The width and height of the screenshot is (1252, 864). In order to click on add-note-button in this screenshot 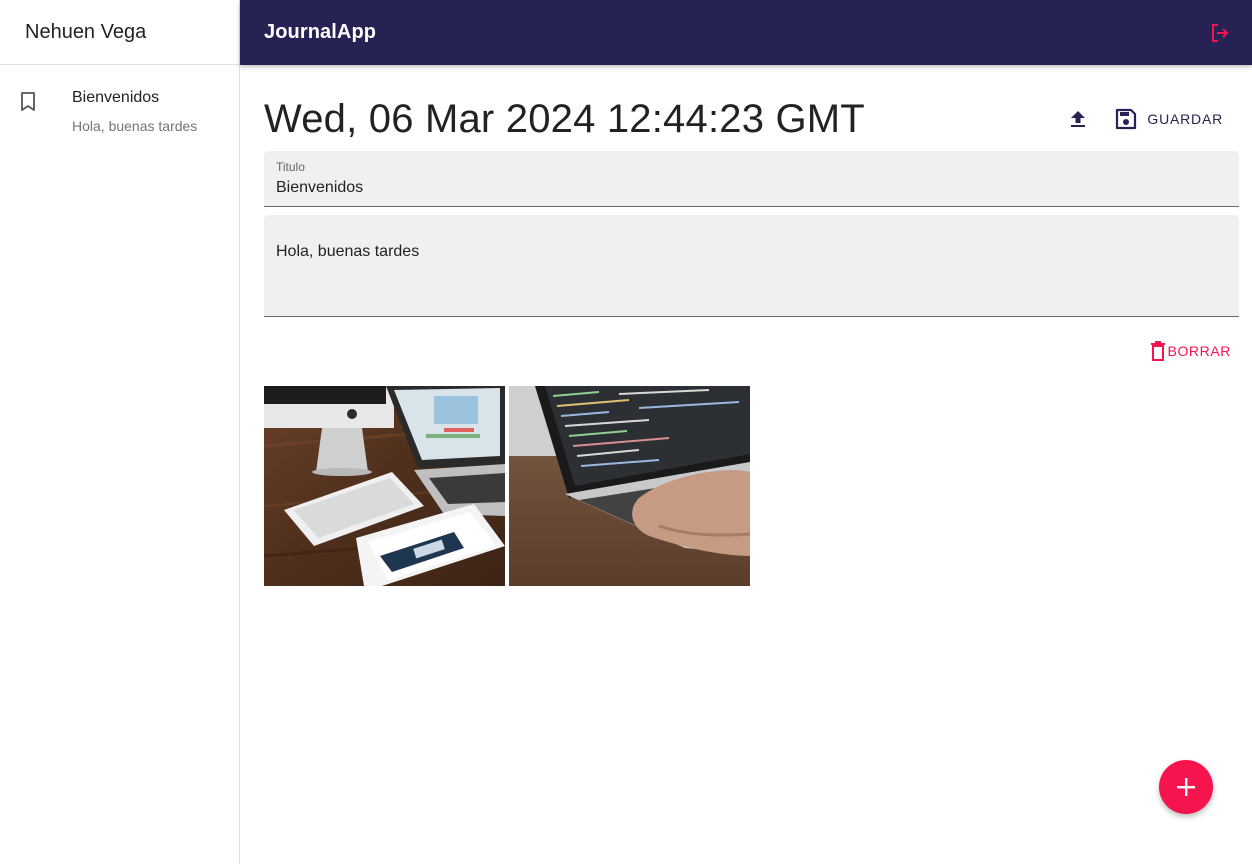, I will do `click(1186, 787)`.